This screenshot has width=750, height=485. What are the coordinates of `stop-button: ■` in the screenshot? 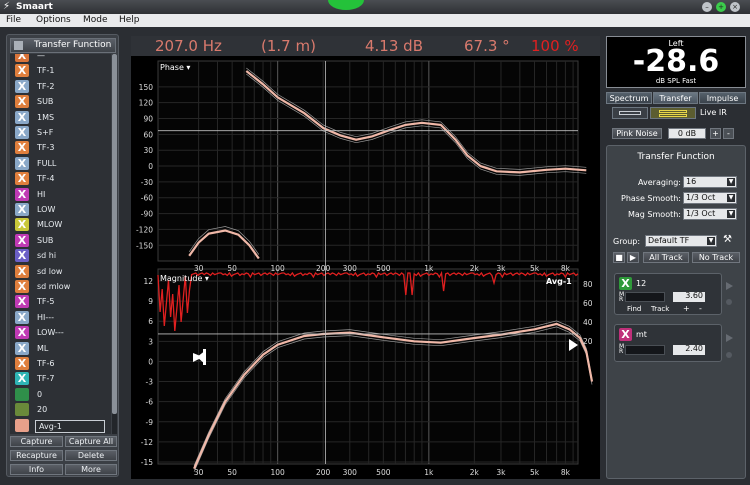 It's located at (619, 257).